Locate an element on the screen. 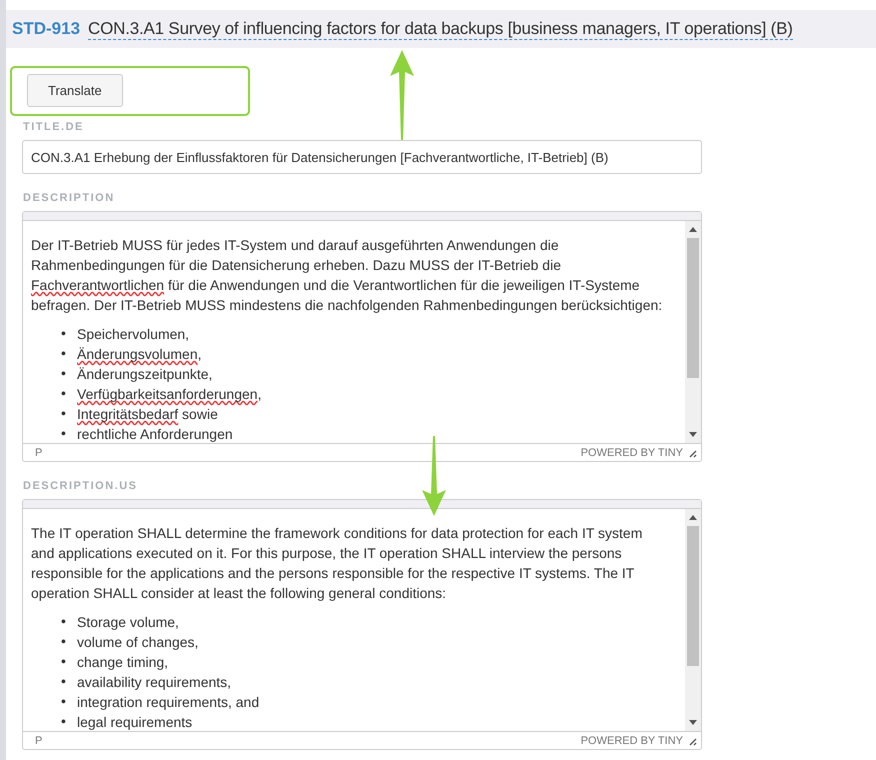 The height and width of the screenshot is (760, 876). editor-paragraph: Der IT-Betrieb MUSS für jedes IT-System und darauf ausgeführten Anwendungen die Rahmenbedingungen für die Datensicherung erheben. Dazu MUSS der IT-Betrieb die Fachverantwortlichen für die Anwendungen und die Verantwortlichen für die jeweiligen IT-Systeme befragen. Der IT-Betrieb MUSS mindestens die nachfolgenden Rahmenbedingungen berücksichtigen: is located at coordinates (350, 275).